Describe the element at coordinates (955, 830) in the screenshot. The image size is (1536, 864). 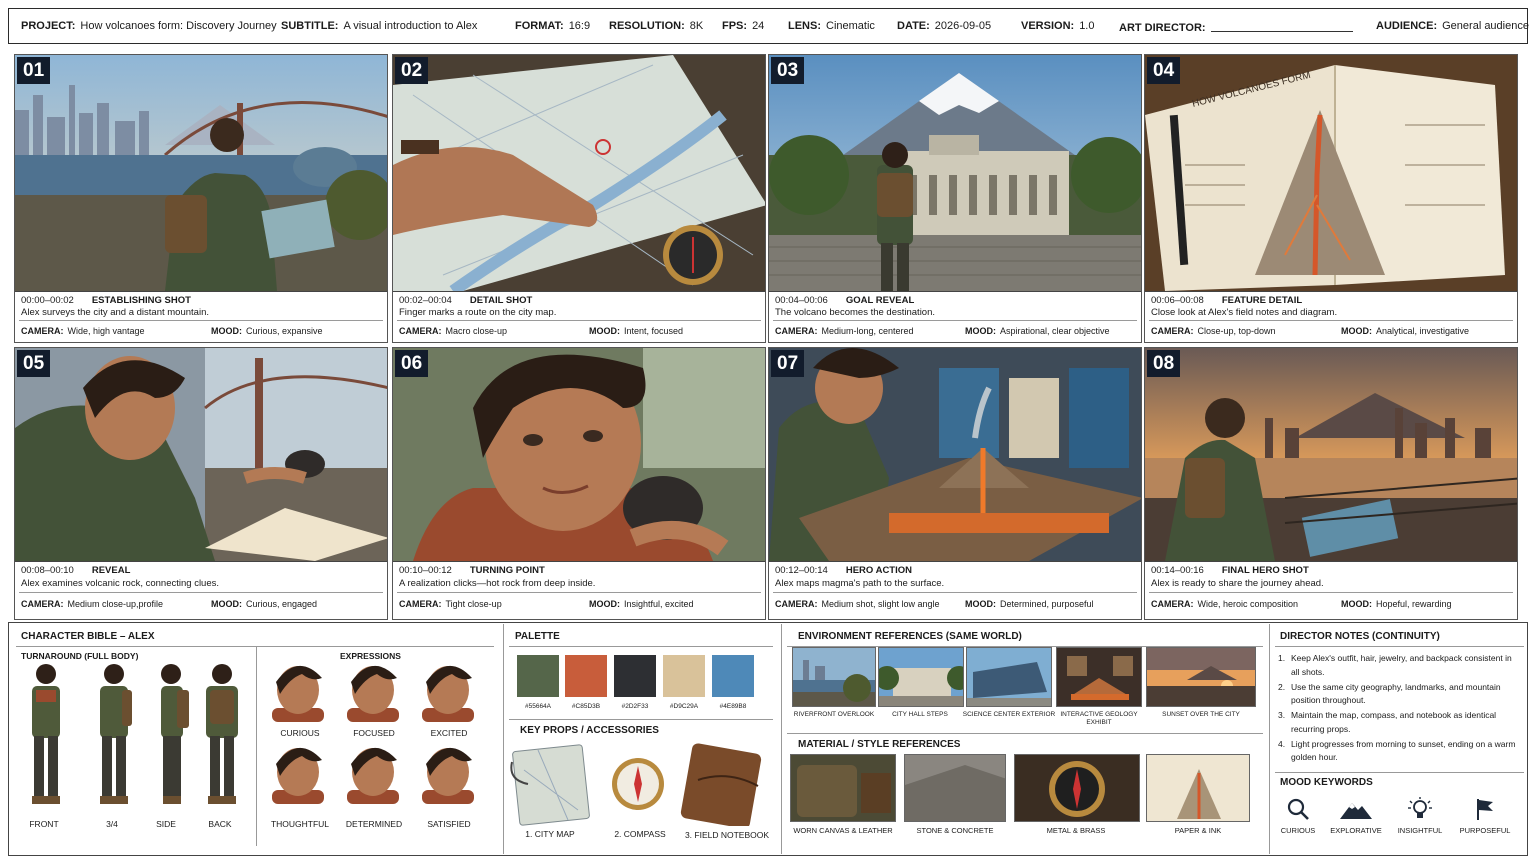
I see `material-label: STONE & CONCRETE` at that location.